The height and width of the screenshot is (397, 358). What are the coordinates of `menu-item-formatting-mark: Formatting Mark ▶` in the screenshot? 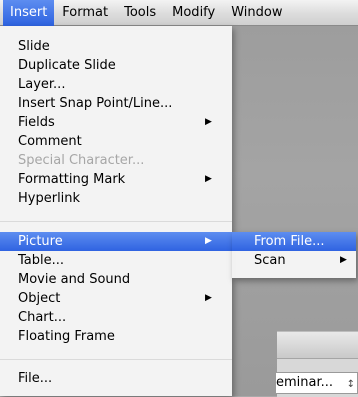 It's located at (116, 179).